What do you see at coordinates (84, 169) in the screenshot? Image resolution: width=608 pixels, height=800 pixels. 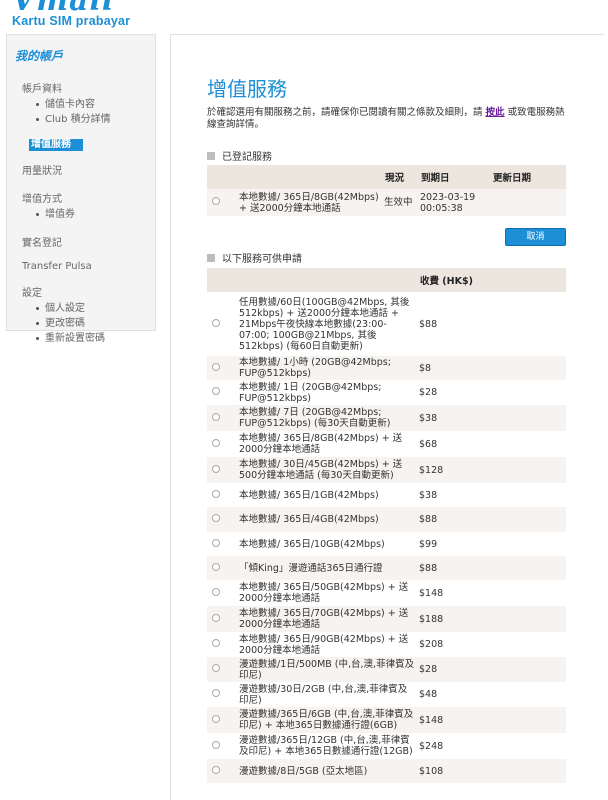 I see `sidebar-item-usage: 用量狀況` at bounding box center [84, 169].